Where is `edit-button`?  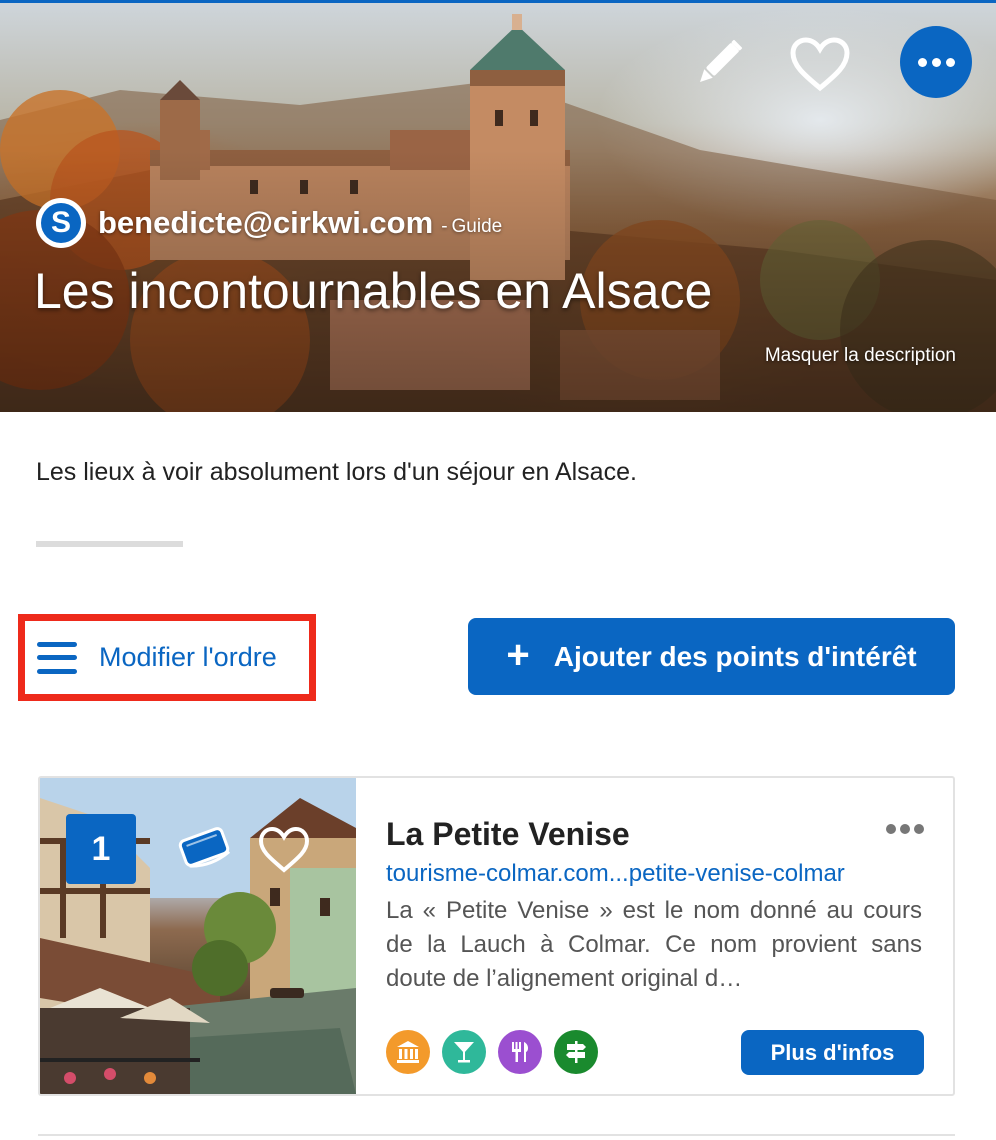 edit-button is located at coordinates (717, 65).